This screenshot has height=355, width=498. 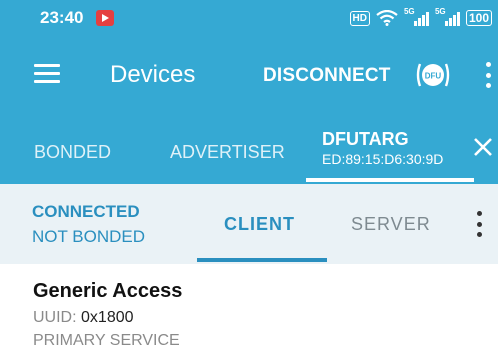 I want to click on signal-icon-sim1: 5G, so click(x=416, y=16).